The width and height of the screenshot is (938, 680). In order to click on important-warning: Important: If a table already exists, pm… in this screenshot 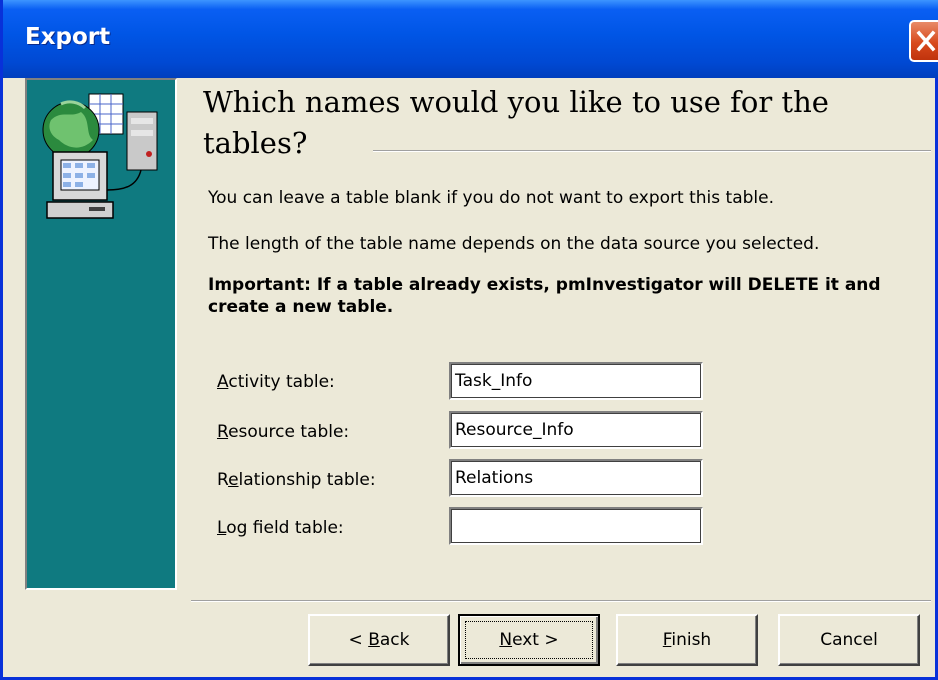, I will do `click(544, 296)`.